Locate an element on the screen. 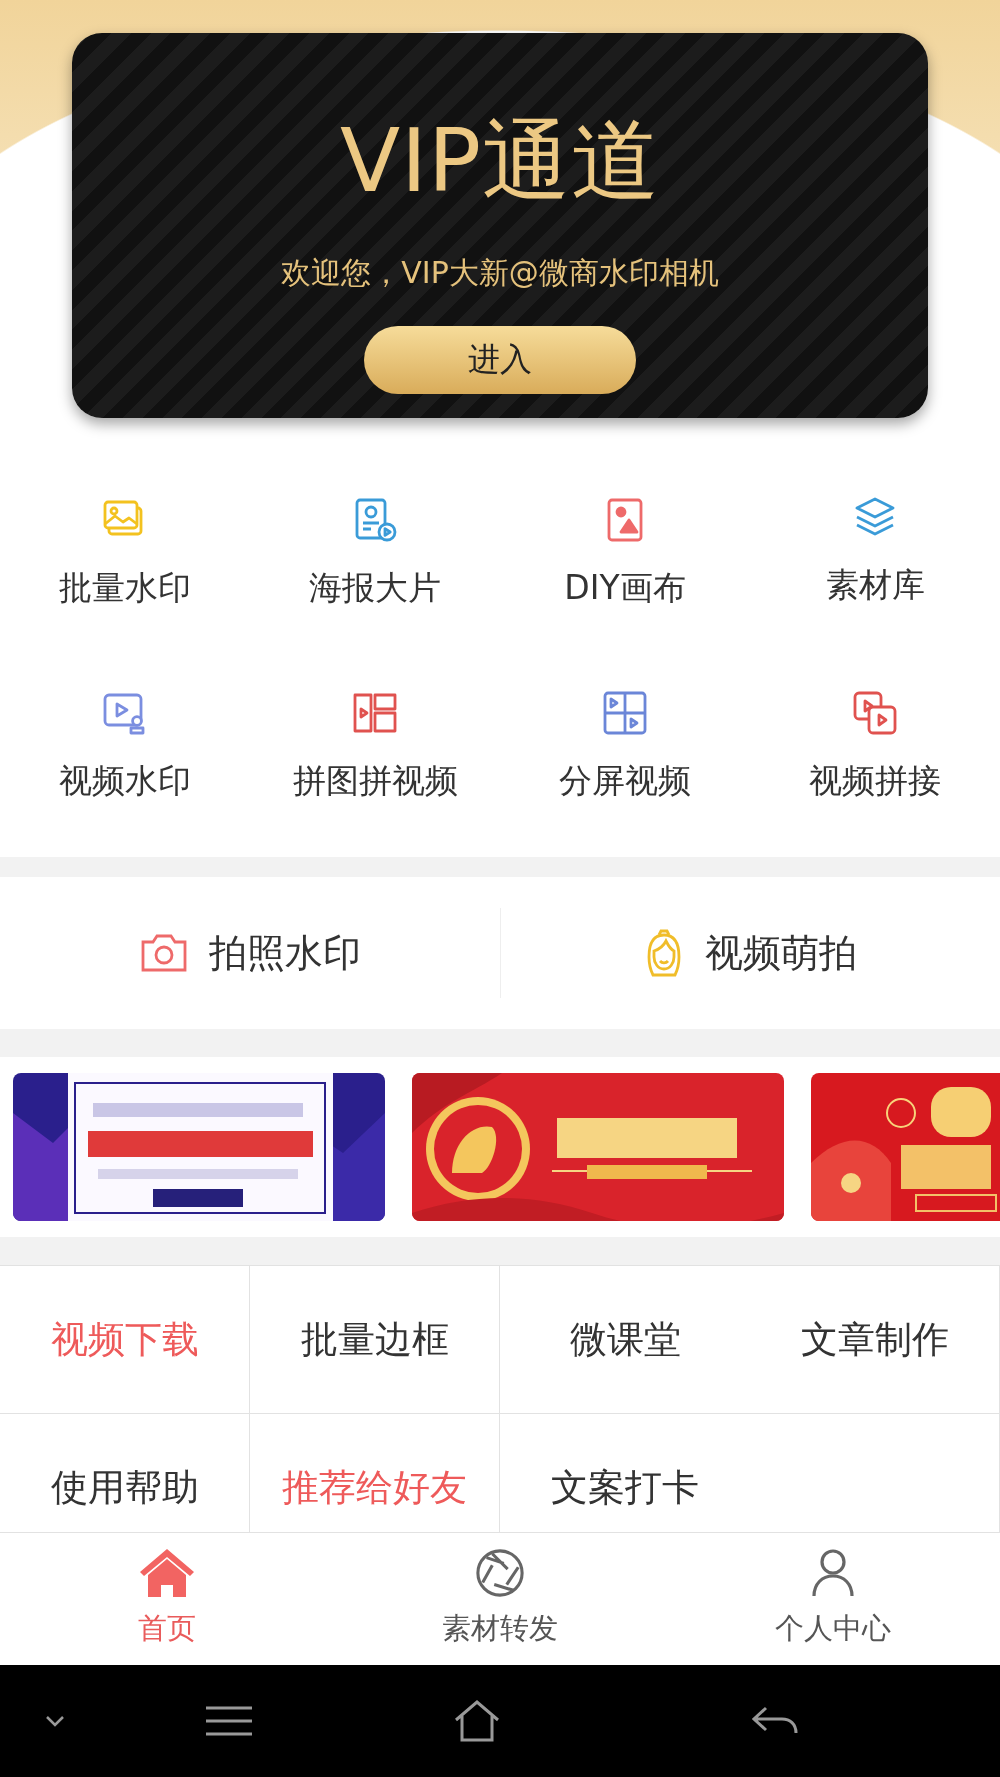  shortcut-link: 微课堂 is located at coordinates (625, 1339).